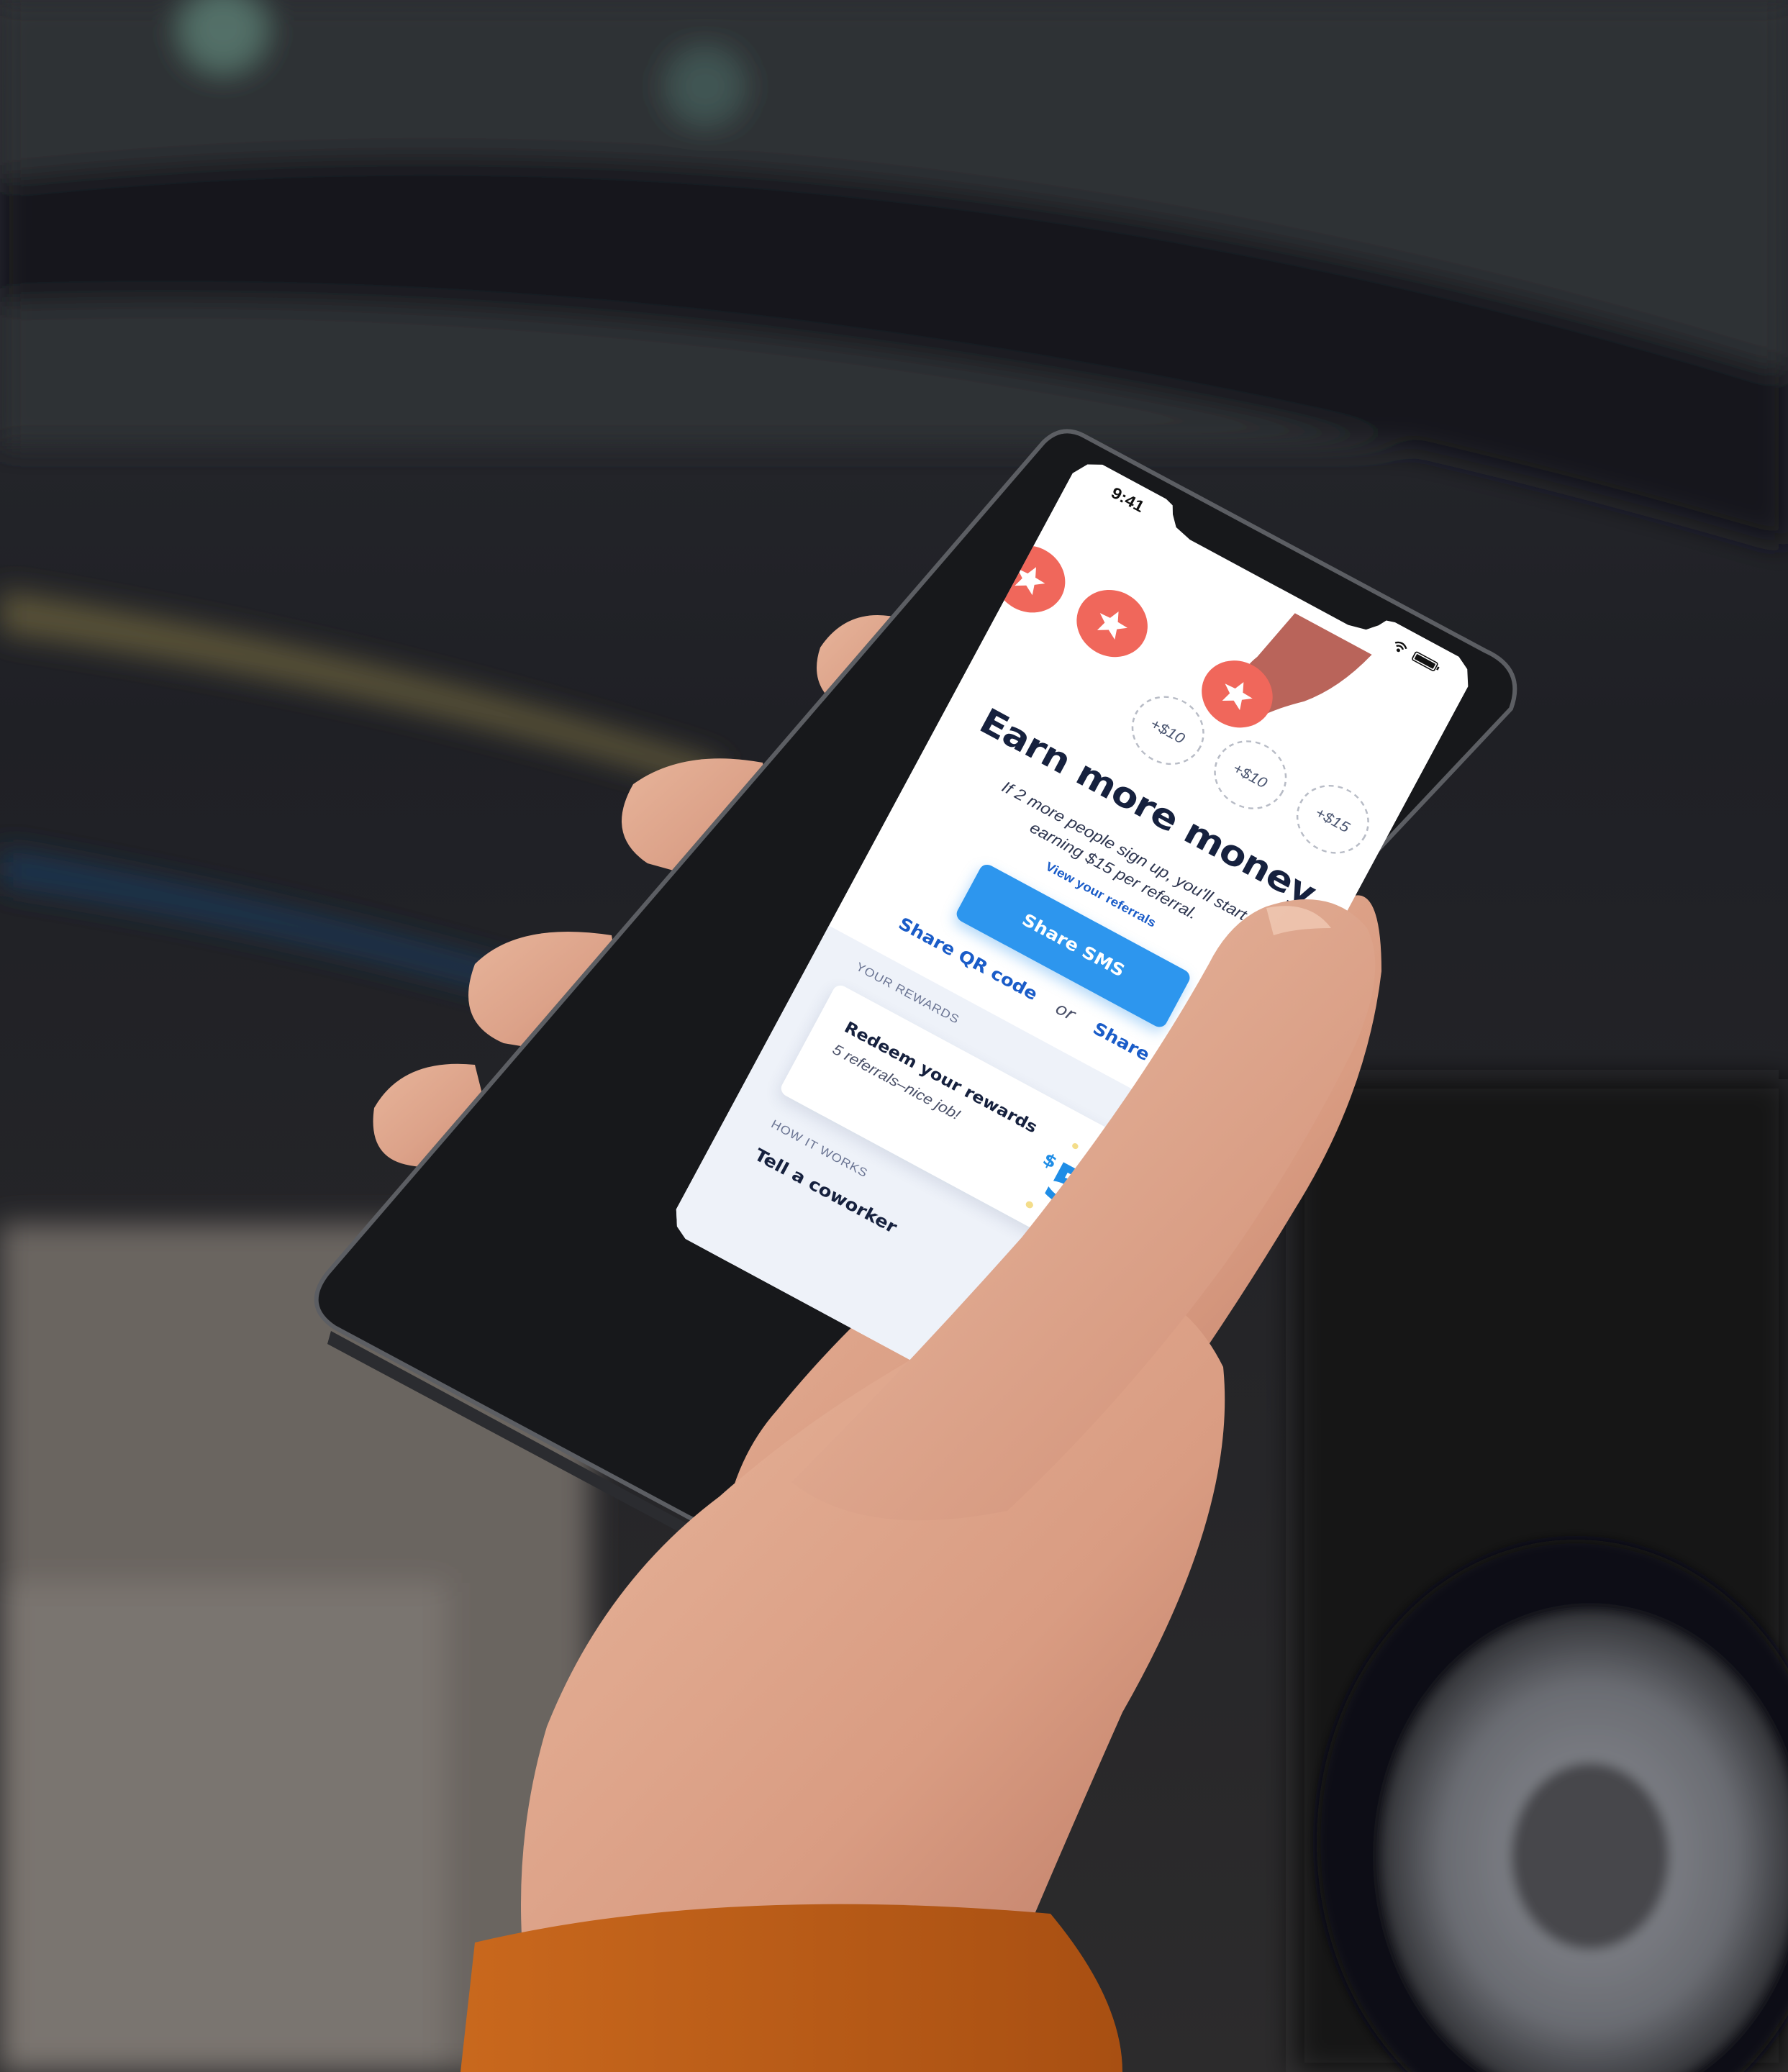 The width and height of the screenshot is (1788, 2072). I want to click on or-separator: or, so click(1065, 1012).